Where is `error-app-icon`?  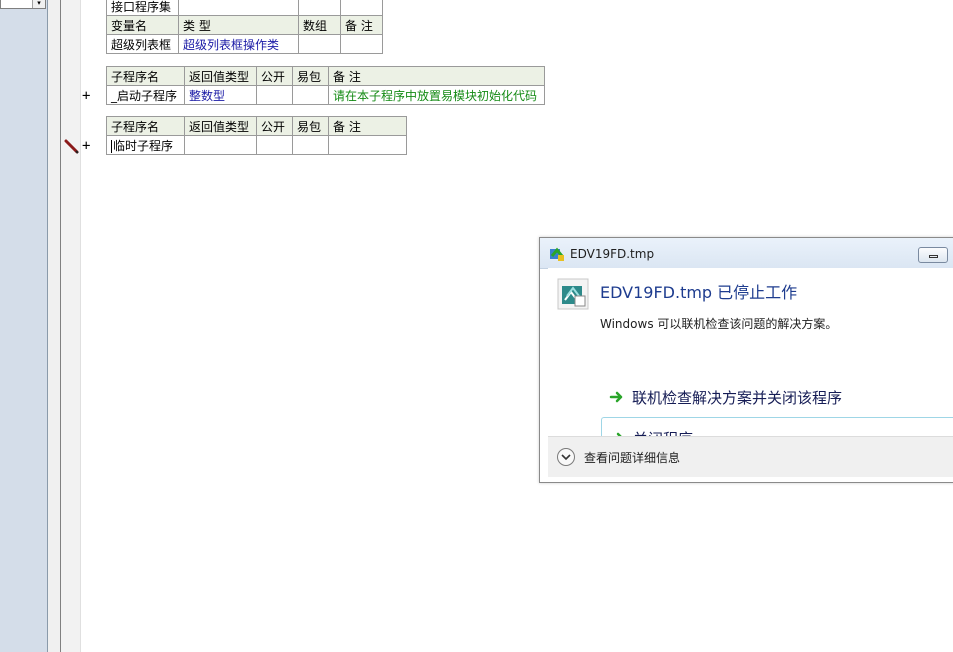 error-app-icon is located at coordinates (557, 254).